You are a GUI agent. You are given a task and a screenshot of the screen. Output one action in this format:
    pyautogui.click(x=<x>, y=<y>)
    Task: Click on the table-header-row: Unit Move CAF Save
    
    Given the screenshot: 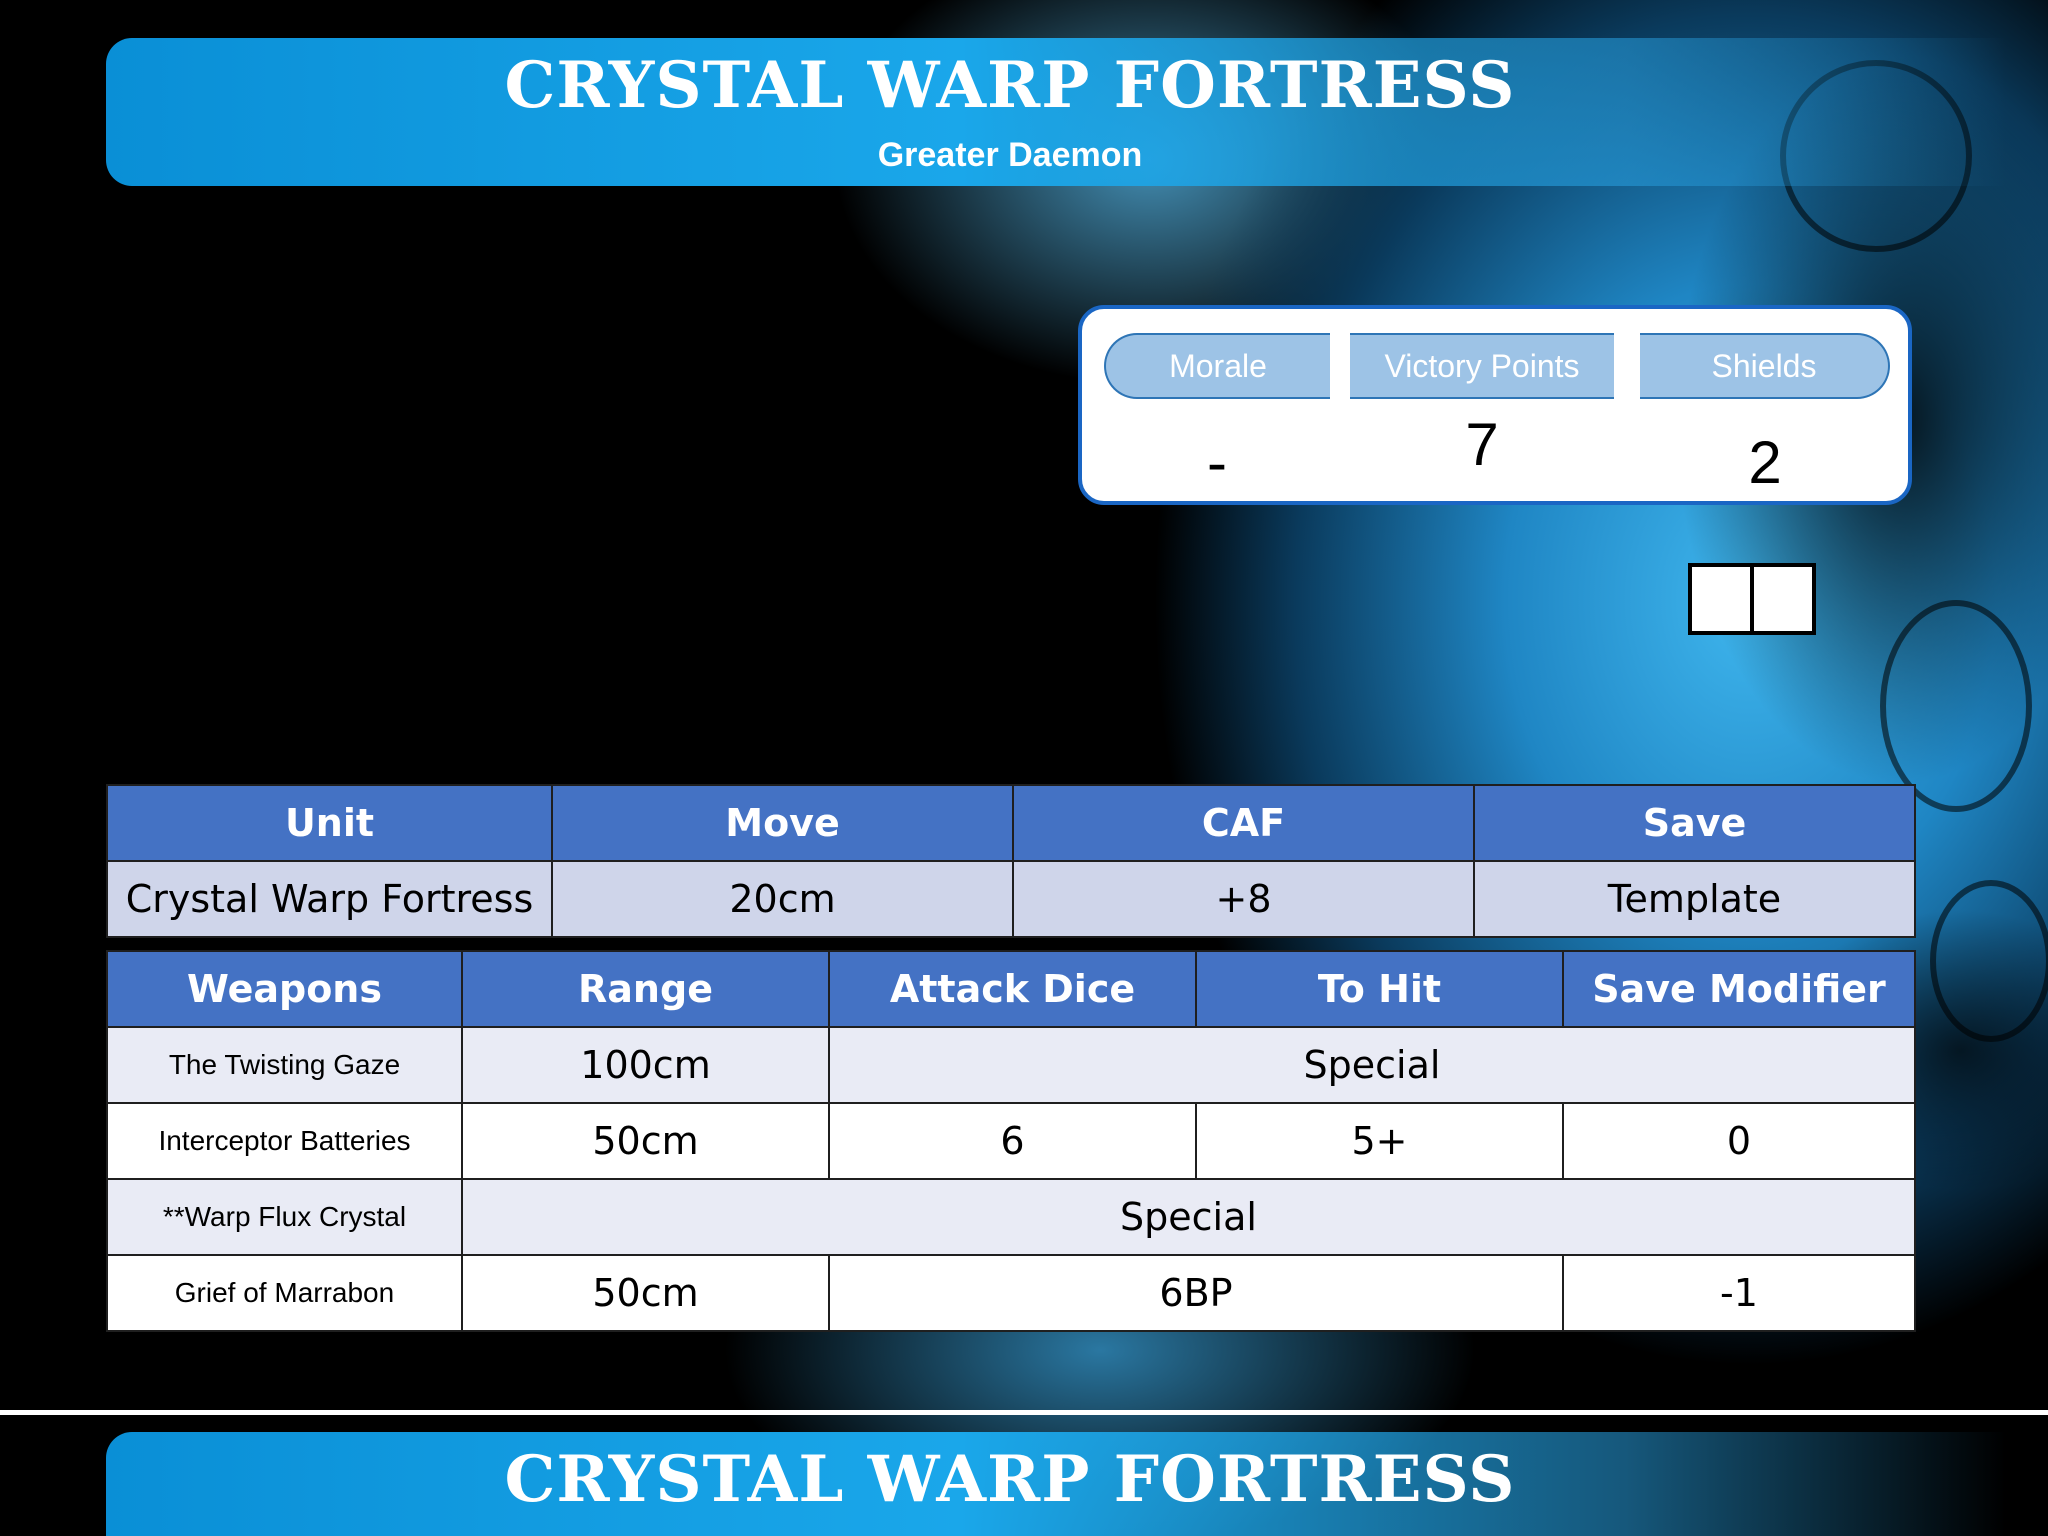 What is the action you would take?
    pyautogui.click(x=1011, y=823)
    